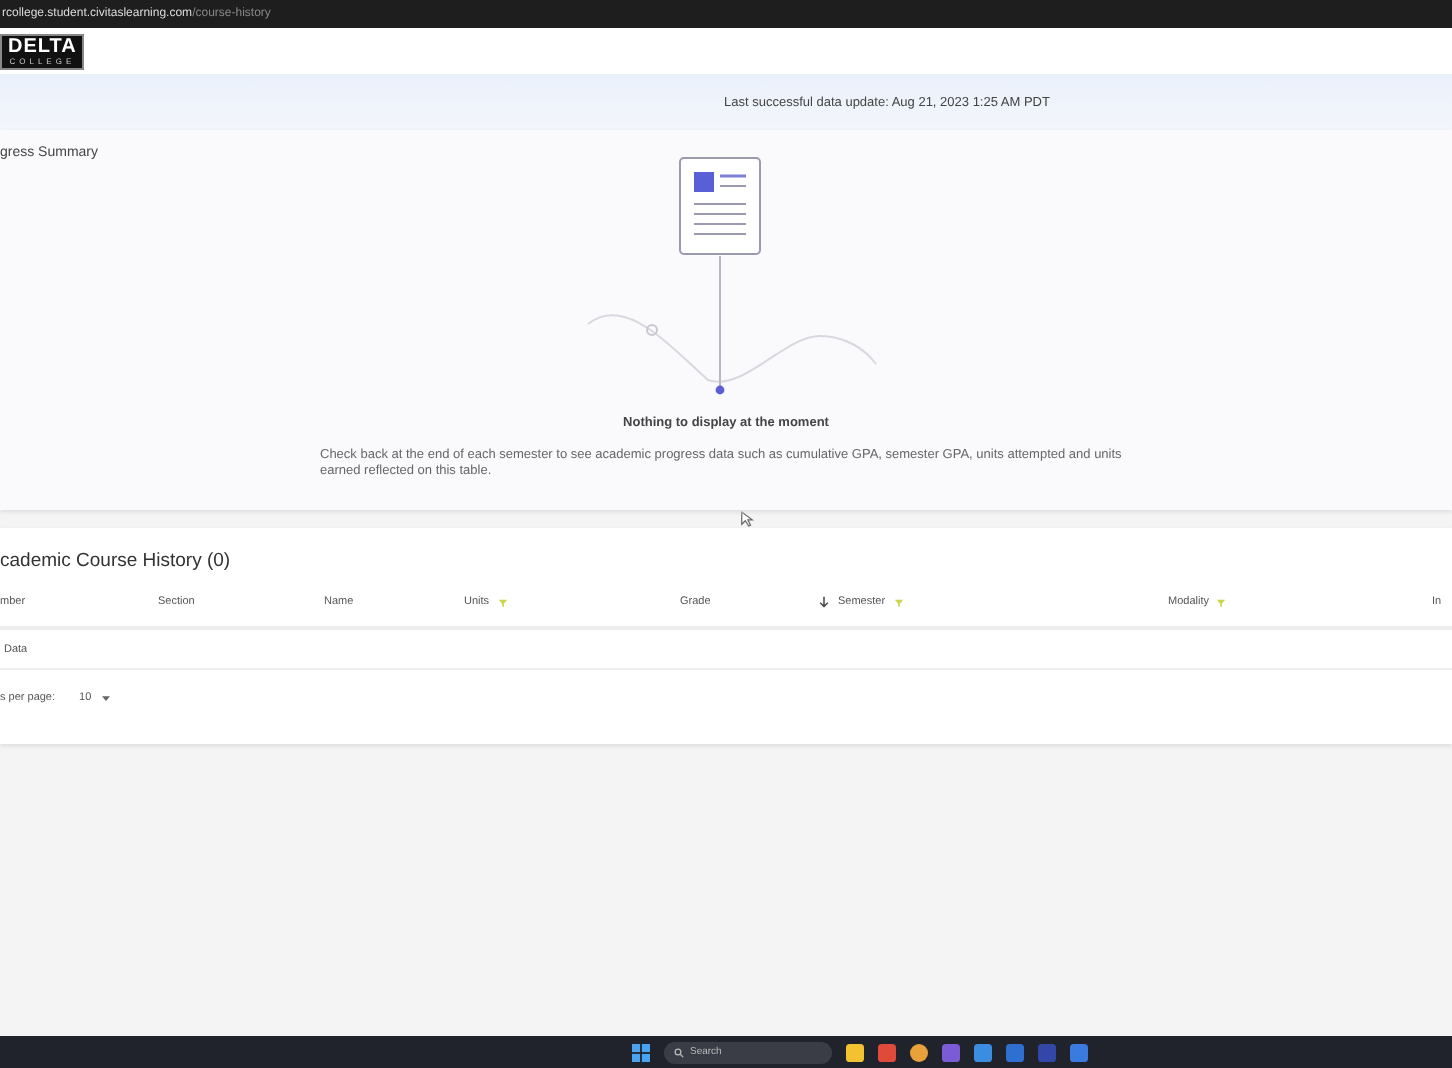 The image size is (1452, 1068). What do you see at coordinates (824, 602) in the screenshot?
I see `sort-arrow-icon` at bounding box center [824, 602].